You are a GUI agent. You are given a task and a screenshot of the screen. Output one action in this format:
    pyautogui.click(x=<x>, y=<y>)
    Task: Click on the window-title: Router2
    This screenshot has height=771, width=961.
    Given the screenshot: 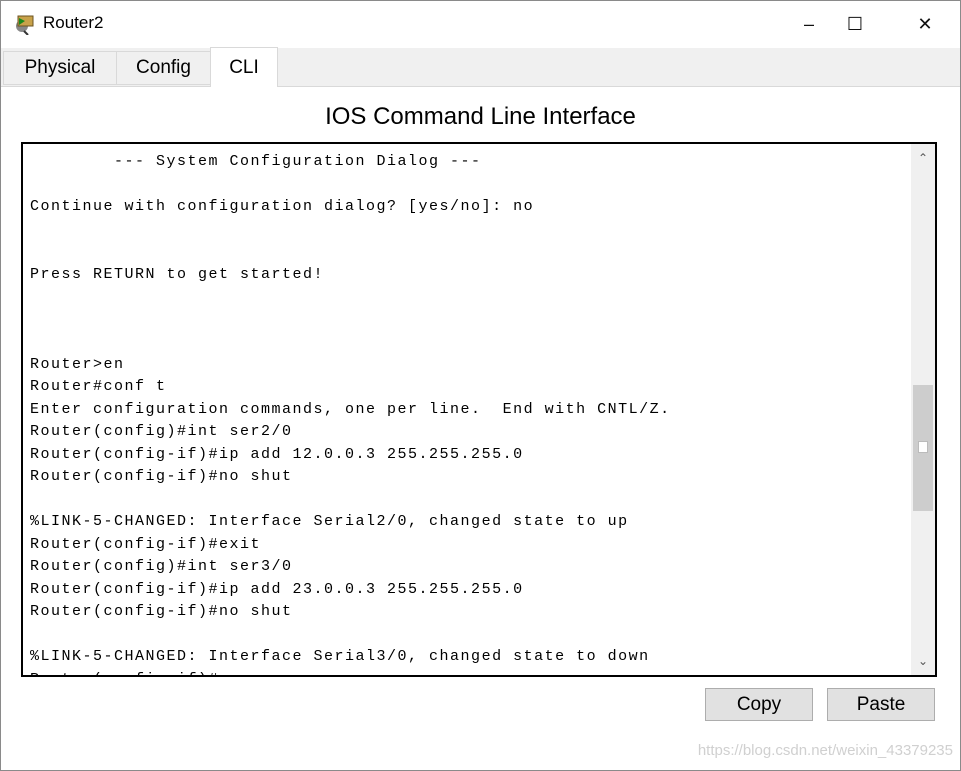 What is the action you would take?
    pyautogui.click(x=73, y=22)
    